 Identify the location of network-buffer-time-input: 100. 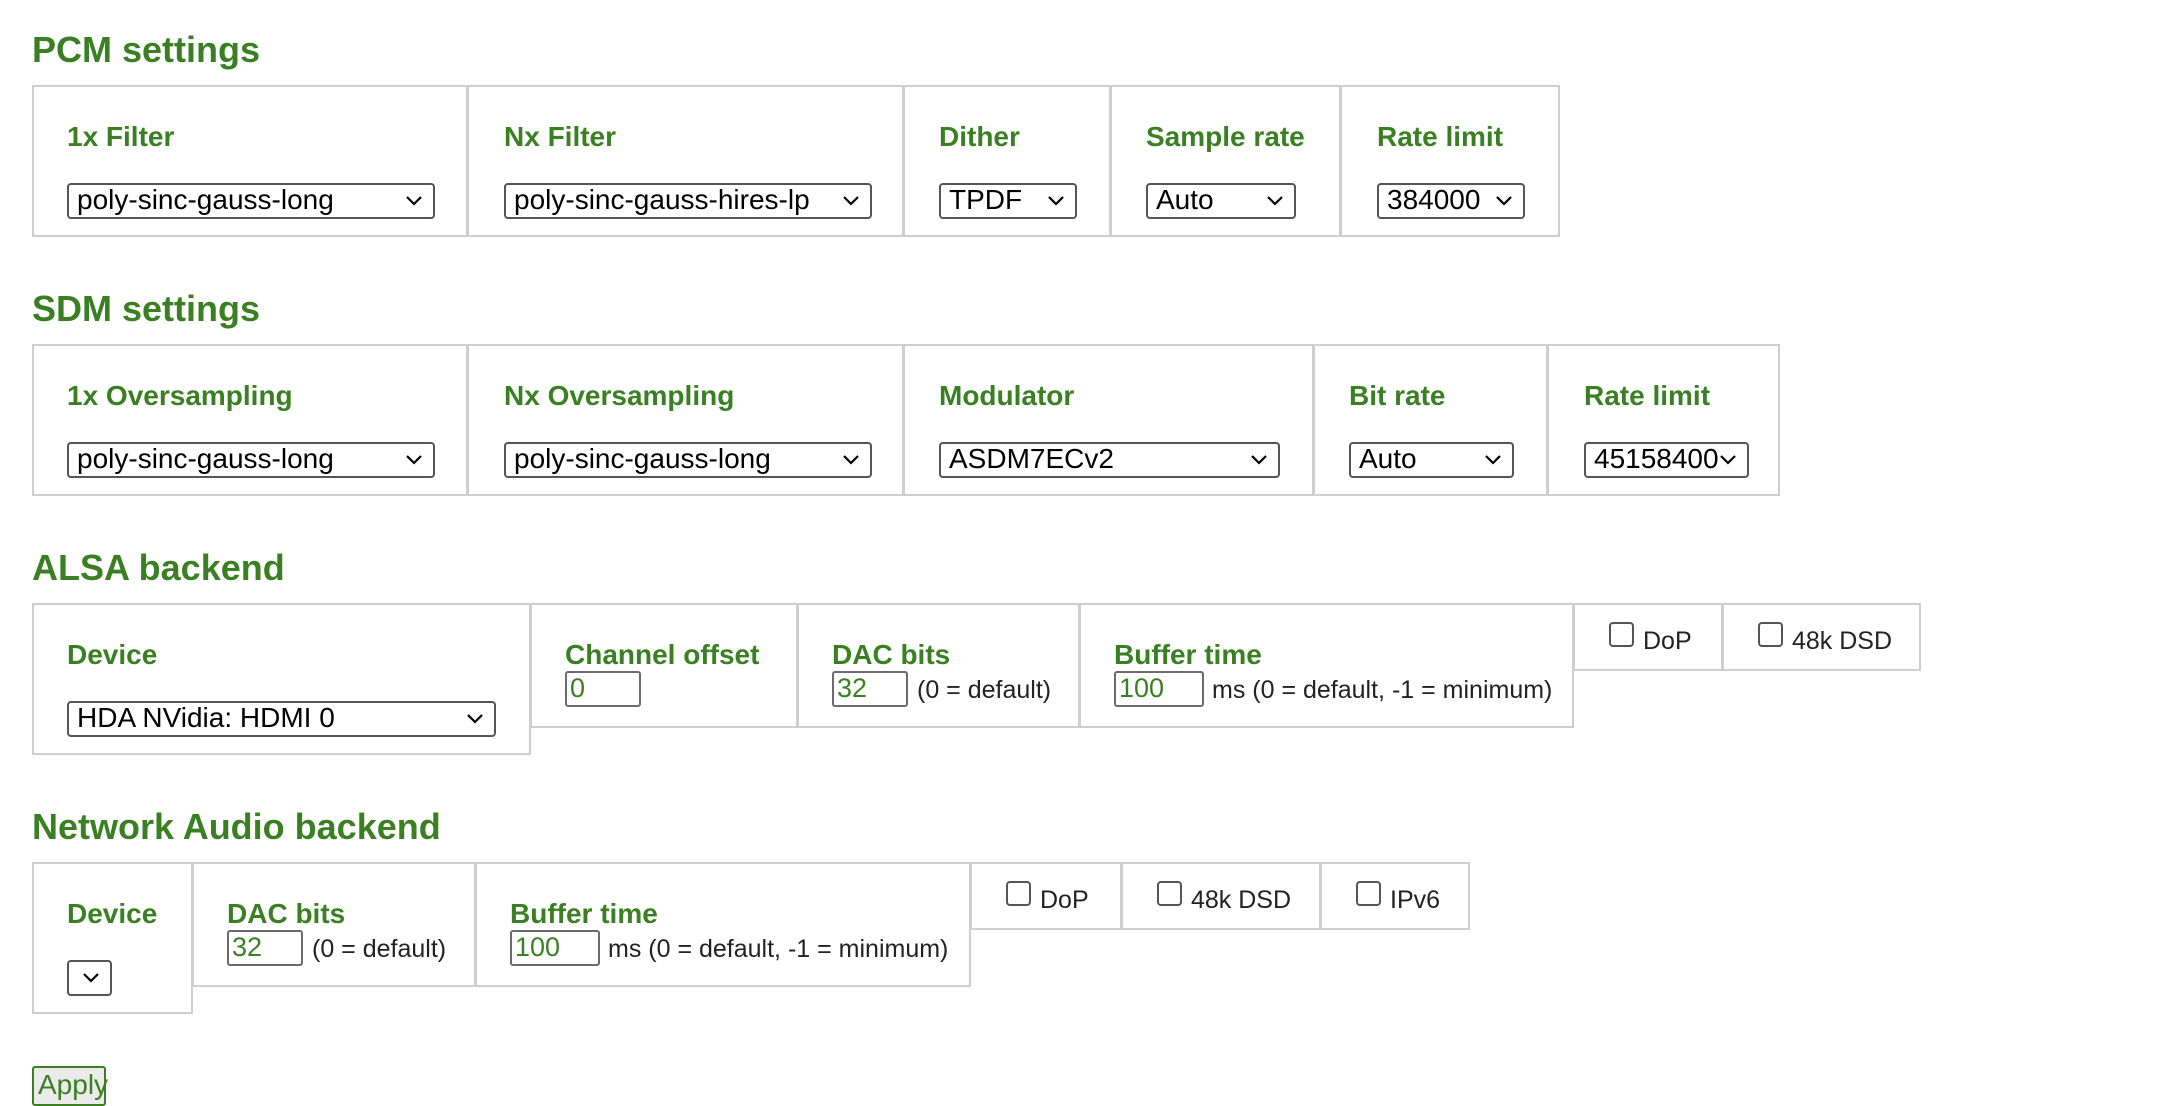
(555, 948).